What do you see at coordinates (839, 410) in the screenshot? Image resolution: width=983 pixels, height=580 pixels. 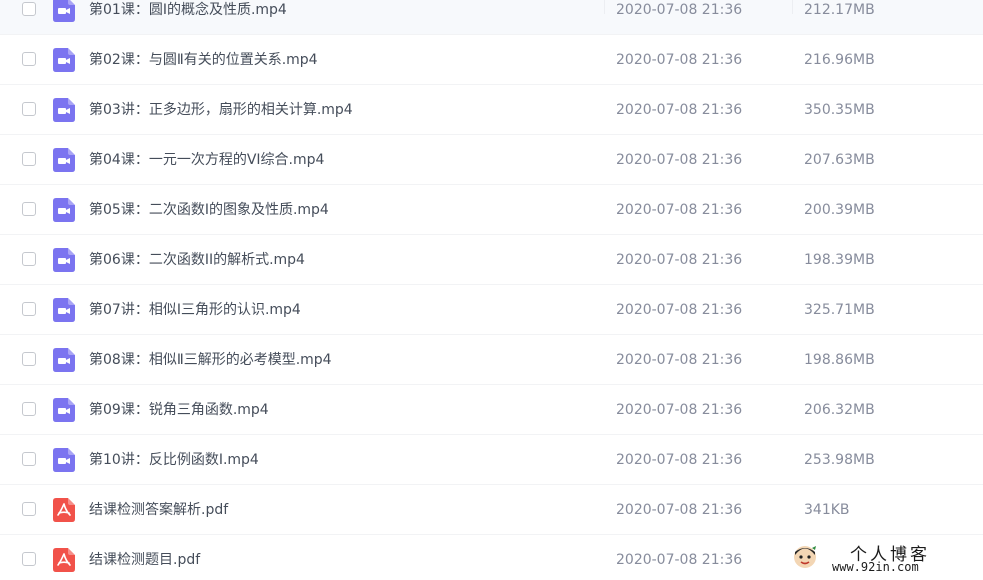 I see `file-size: 206.32MB` at bounding box center [839, 410].